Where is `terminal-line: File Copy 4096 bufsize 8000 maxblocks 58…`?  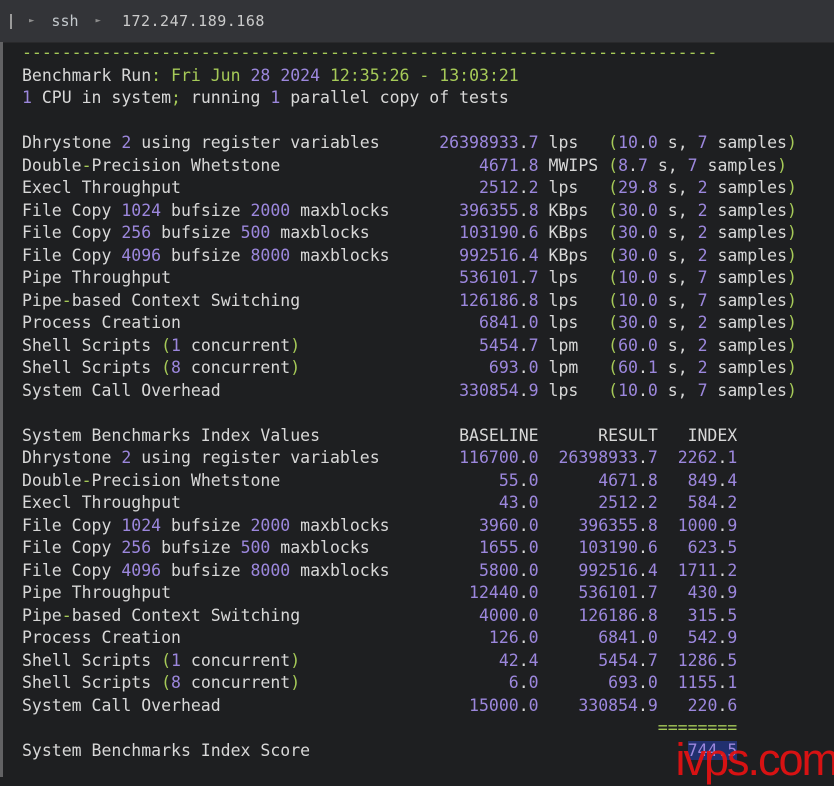
terminal-line: File Copy 4096 bufsize 8000 maxblocks 58… is located at coordinates (380, 570).